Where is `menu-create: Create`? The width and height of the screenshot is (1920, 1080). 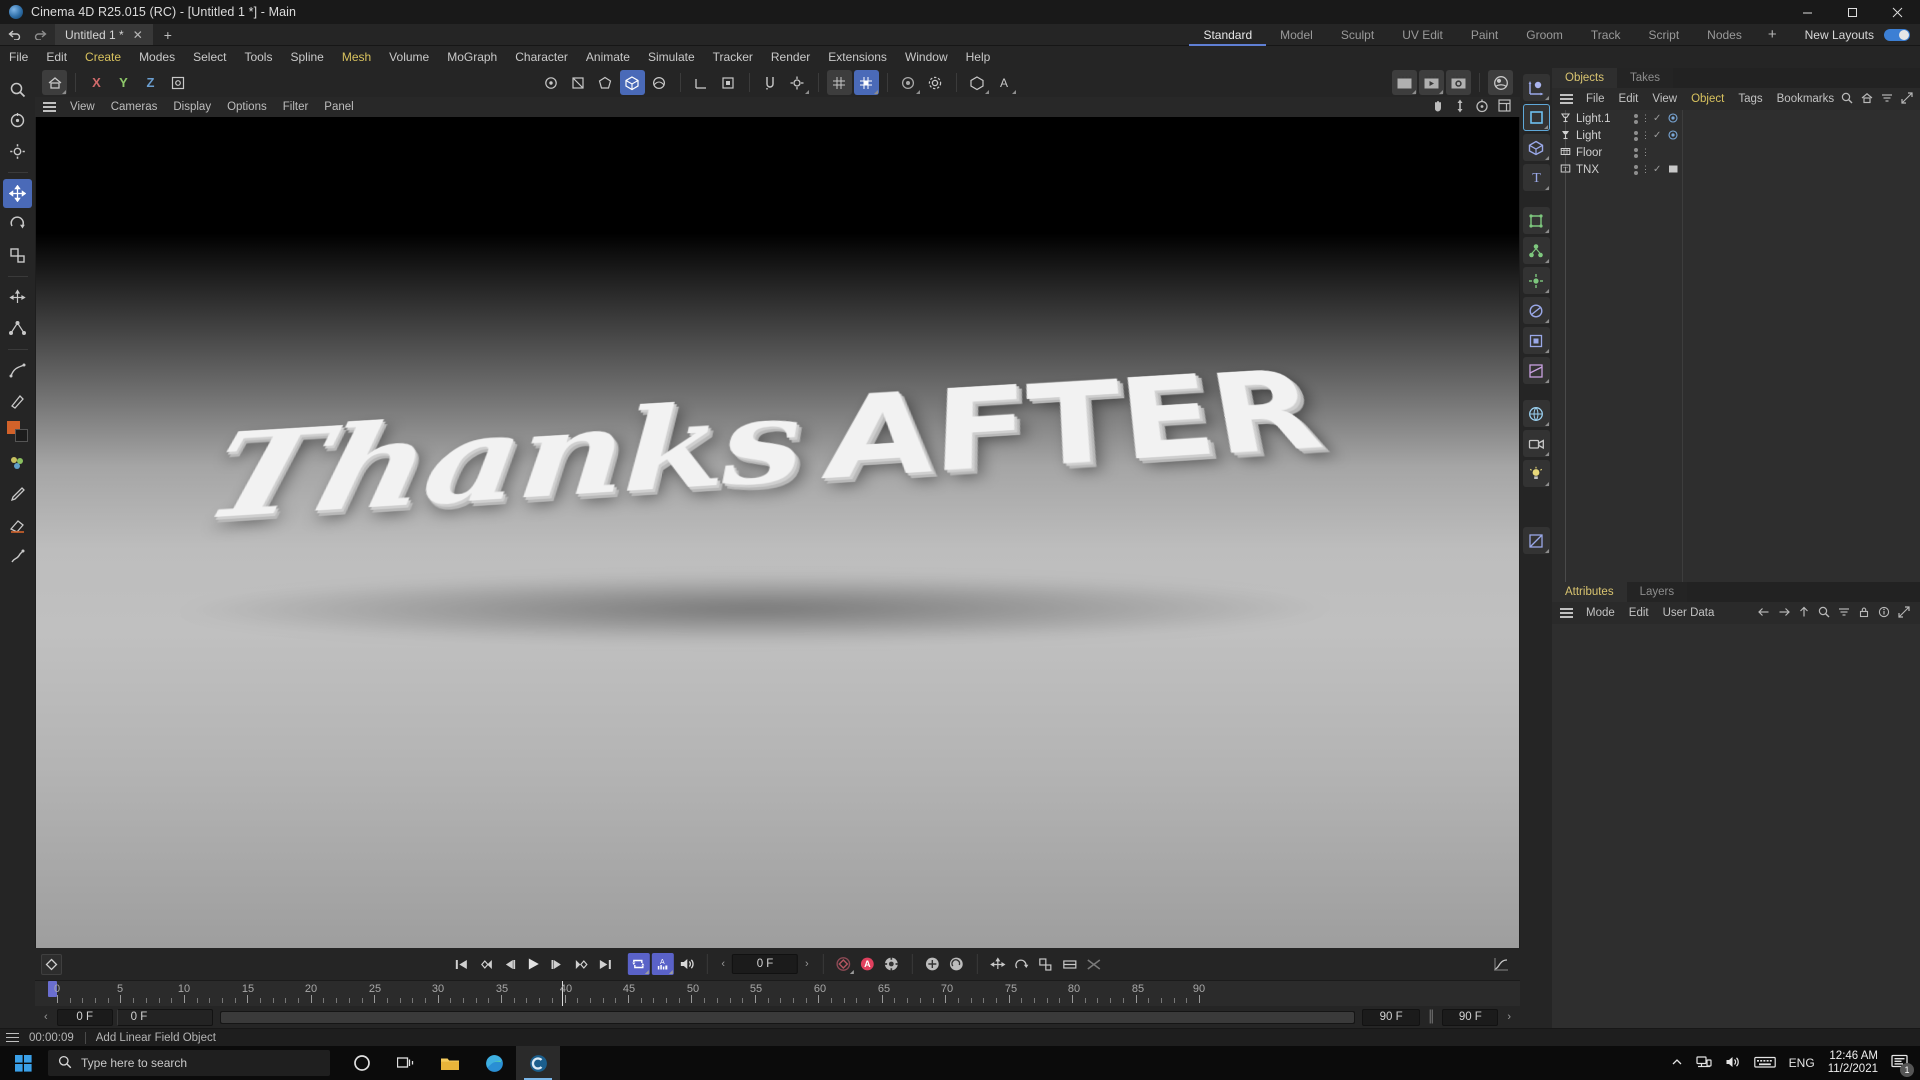
menu-create: Create is located at coordinates (103, 57).